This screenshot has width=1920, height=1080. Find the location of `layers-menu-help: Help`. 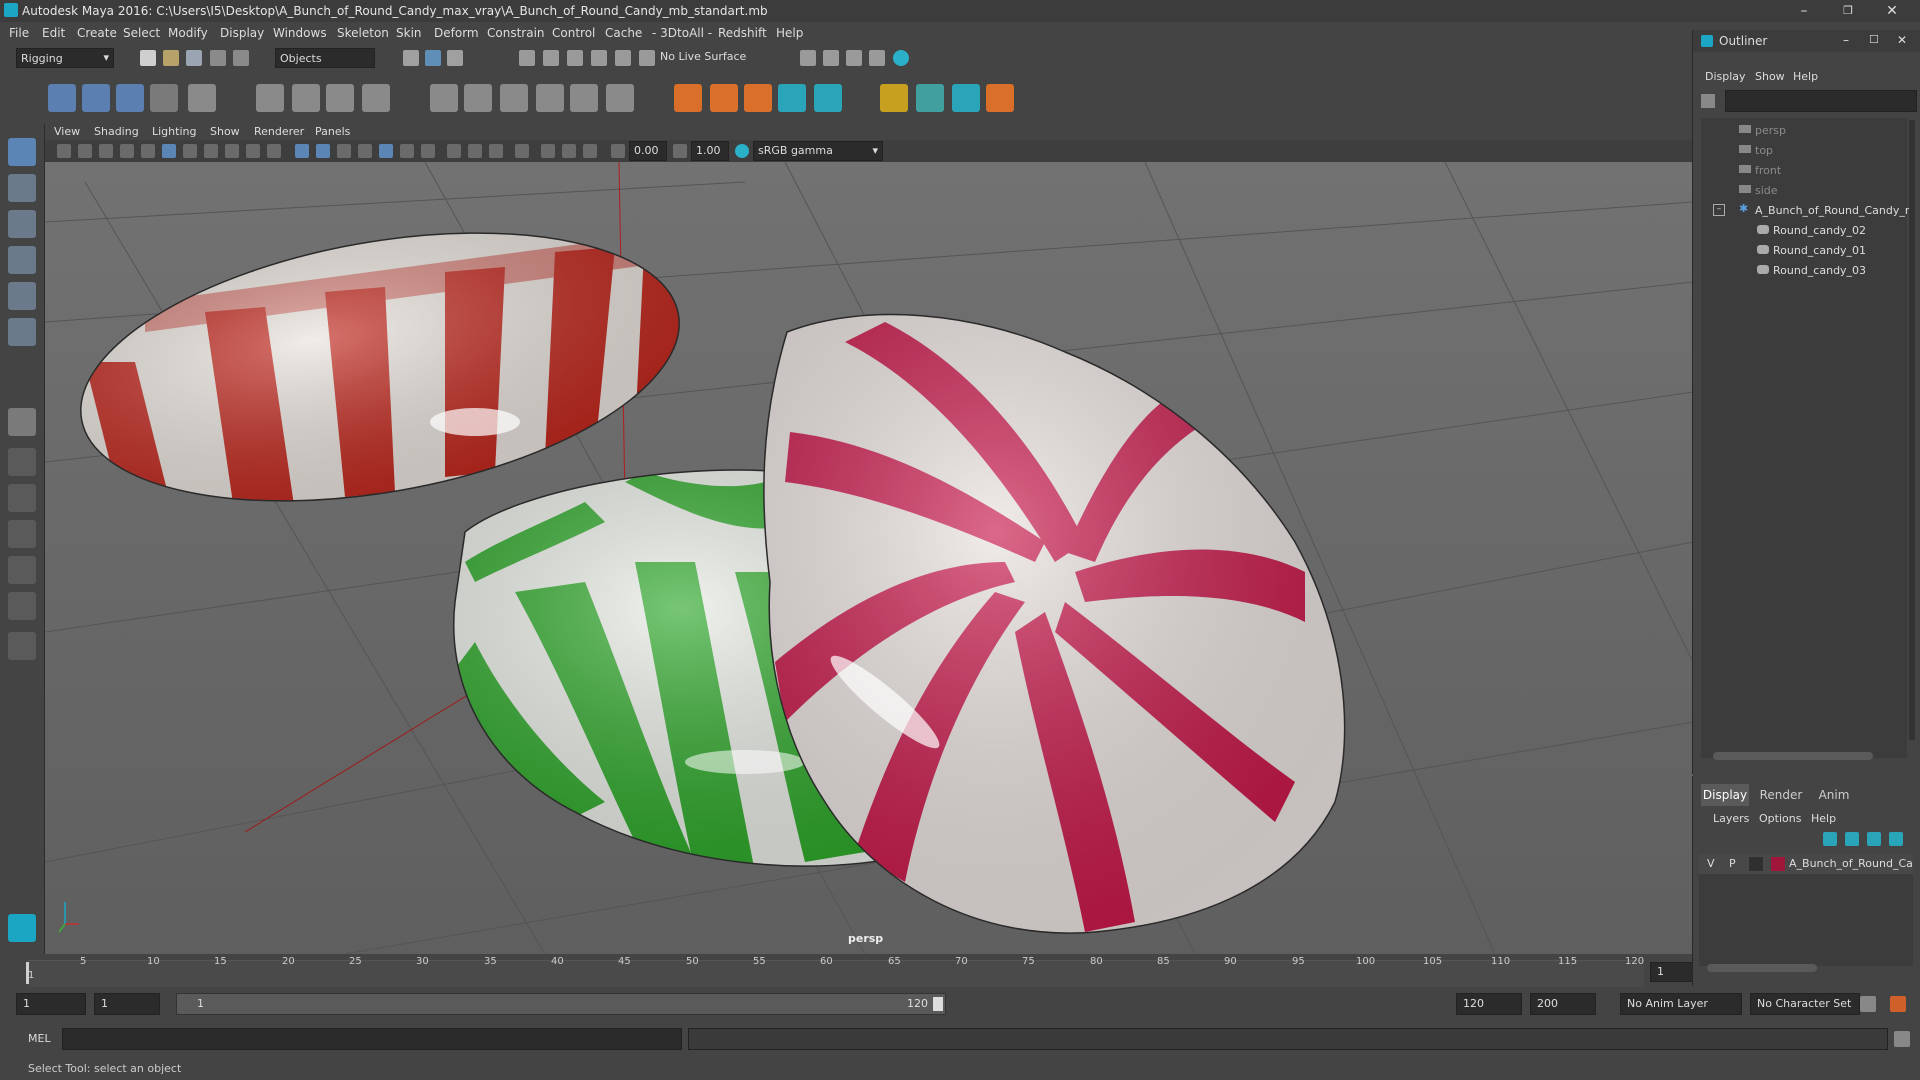

layers-menu-help: Help is located at coordinates (1823, 818).